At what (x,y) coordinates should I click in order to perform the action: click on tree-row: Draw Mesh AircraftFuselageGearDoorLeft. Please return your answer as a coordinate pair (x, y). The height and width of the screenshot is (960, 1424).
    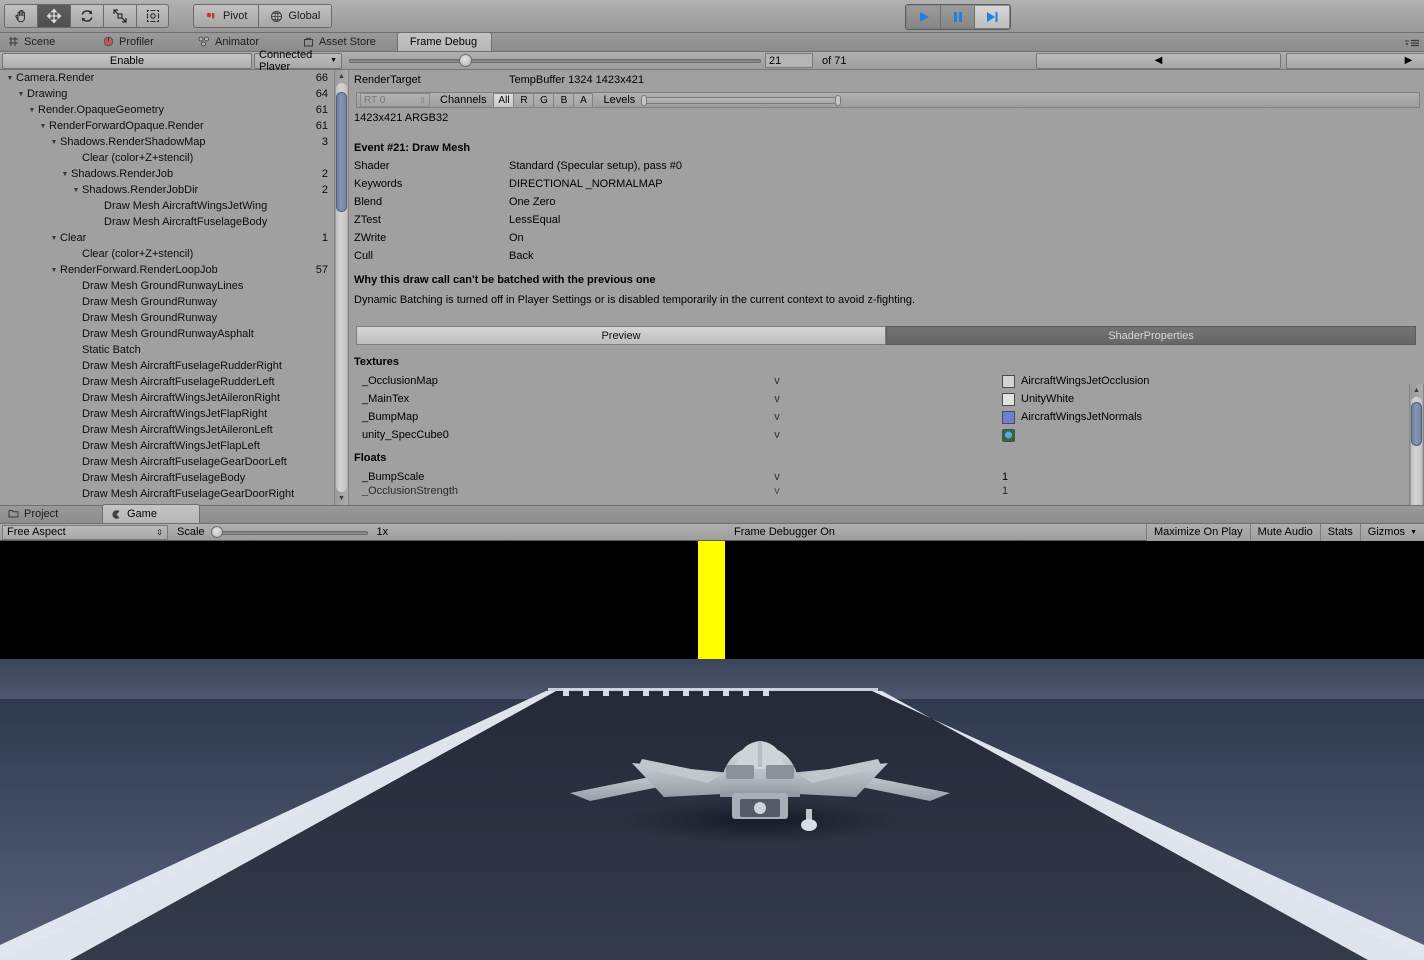
    Looking at the image, I should click on (167, 462).